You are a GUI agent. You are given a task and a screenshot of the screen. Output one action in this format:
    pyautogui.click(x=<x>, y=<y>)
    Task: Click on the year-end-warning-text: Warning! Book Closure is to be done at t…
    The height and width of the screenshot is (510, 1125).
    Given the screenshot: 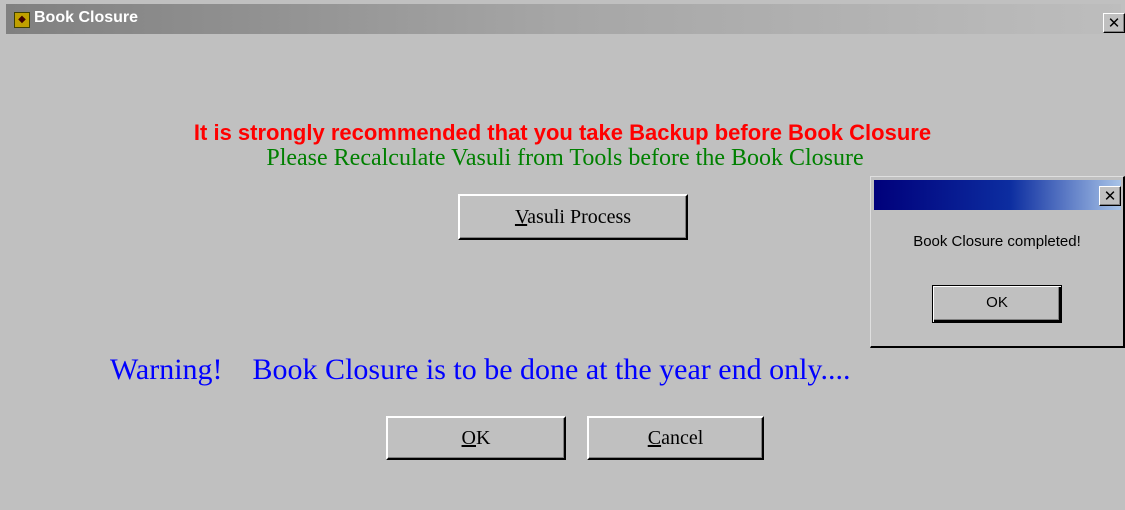 What is the action you would take?
    pyautogui.click(x=480, y=369)
    